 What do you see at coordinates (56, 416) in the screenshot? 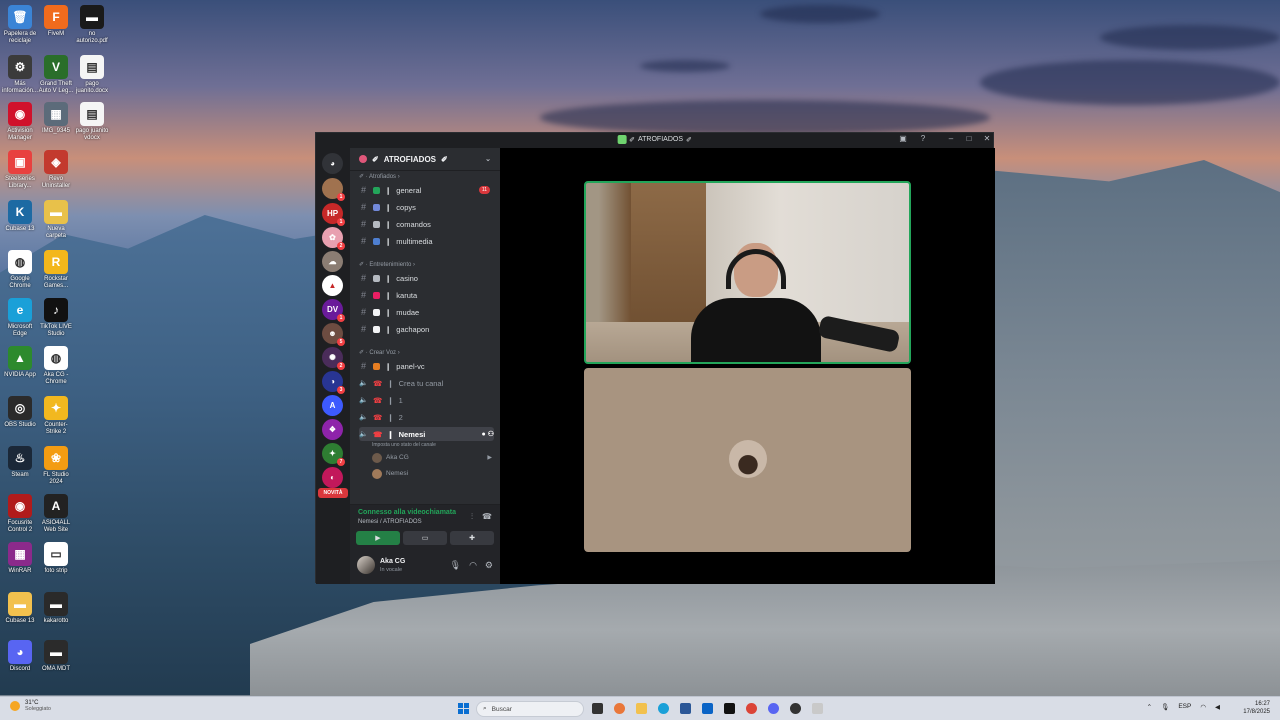
I see `desktop-icon: ✦ Counter-Strike 2` at bounding box center [56, 416].